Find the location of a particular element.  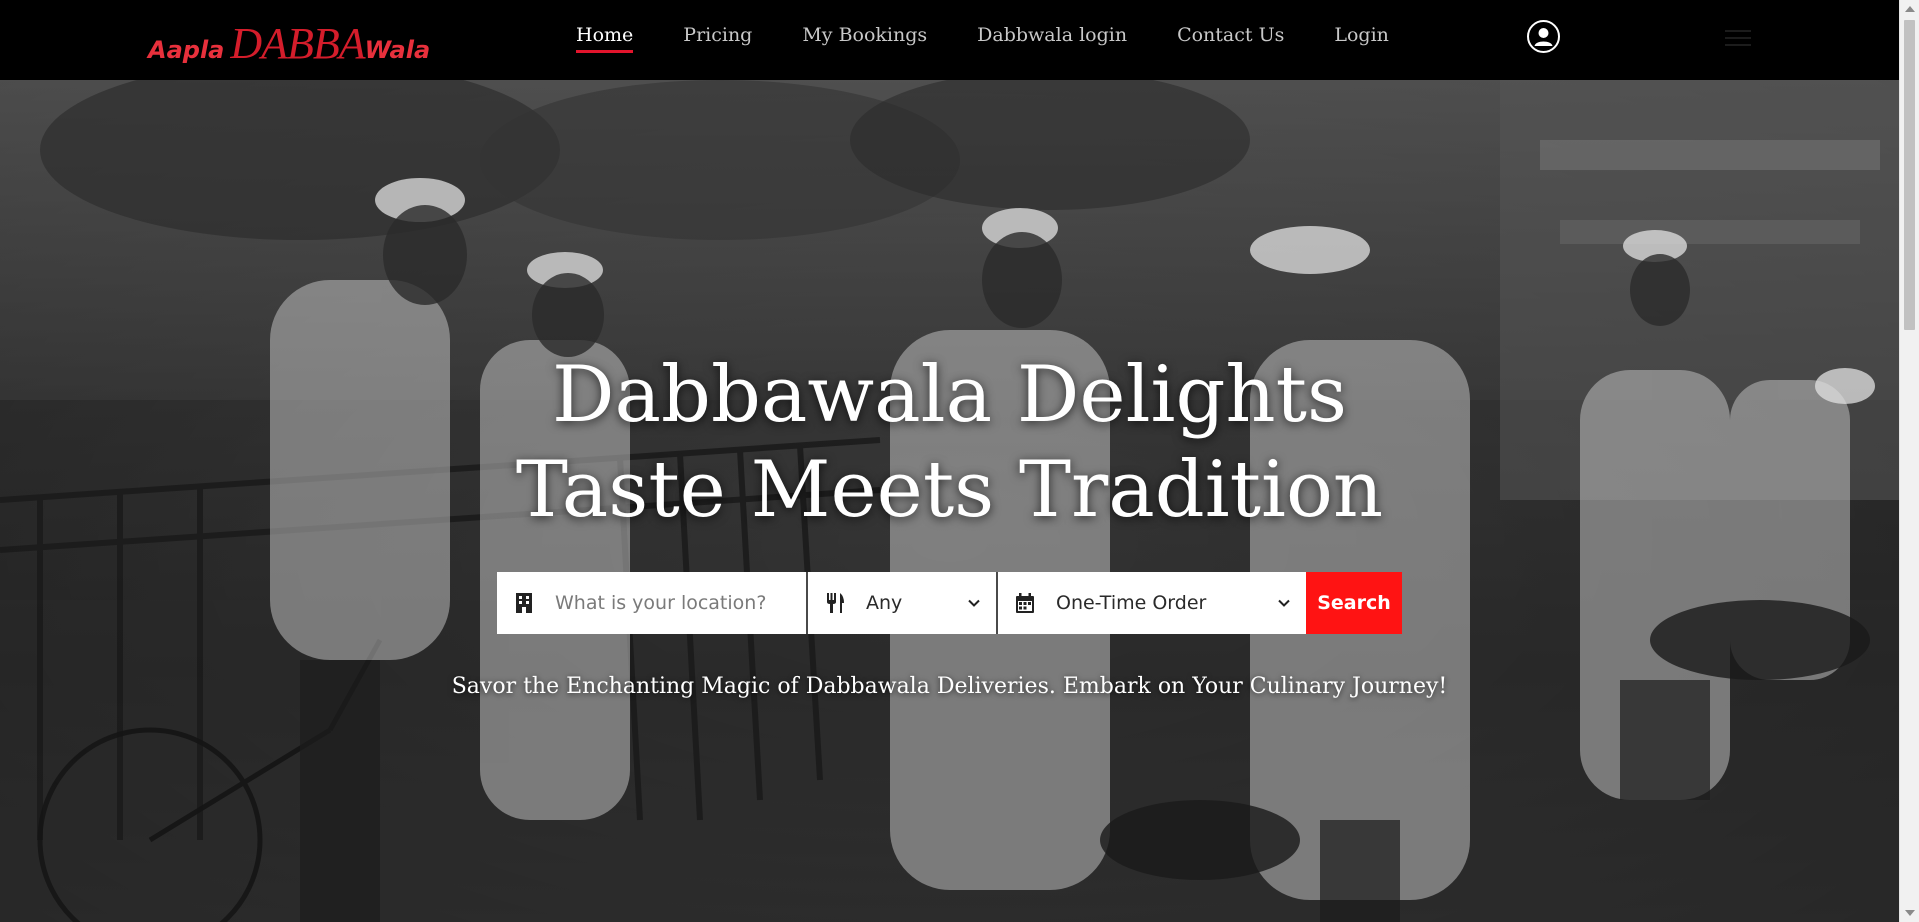

calendar-icon is located at coordinates (1025, 603).